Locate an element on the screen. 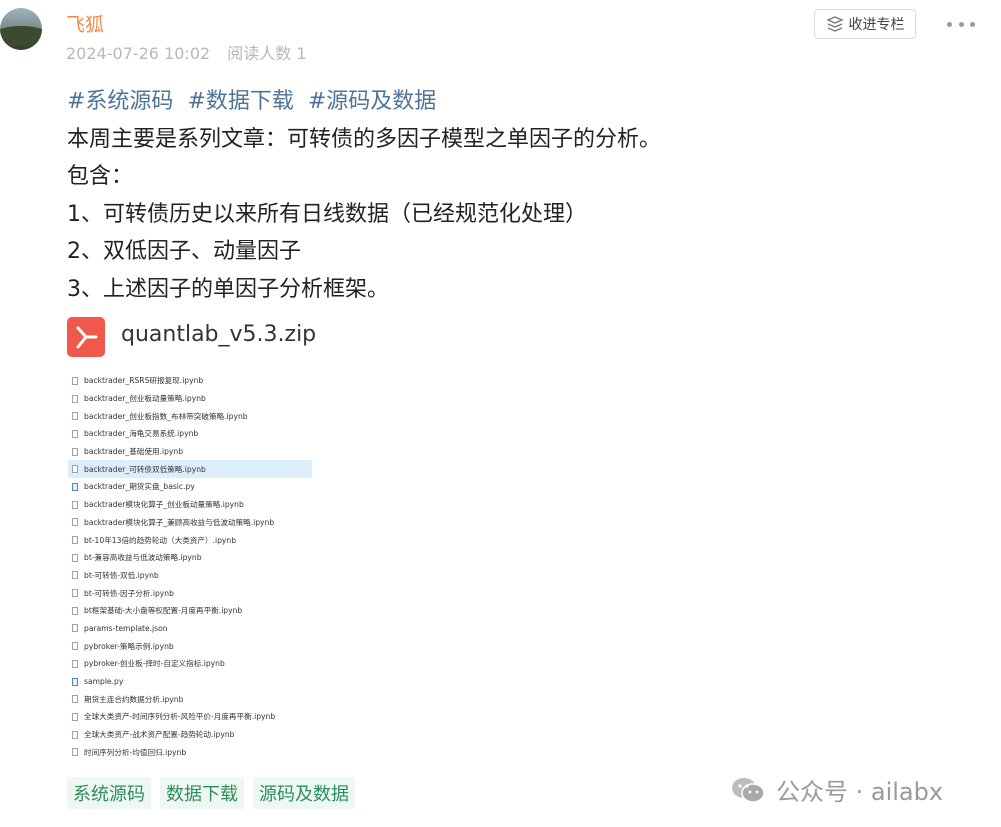  tag-chip: 系统源码 is located at coordinates (109, 793).